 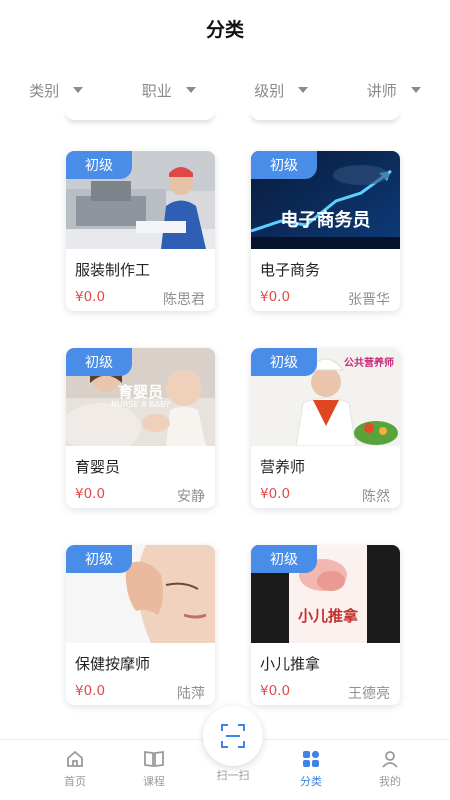 What do you see at coordinates (325, 594) in the screenshot?
I see `course-thumbnail: 小儿推拿 初级` at bounding box center [325, 594].